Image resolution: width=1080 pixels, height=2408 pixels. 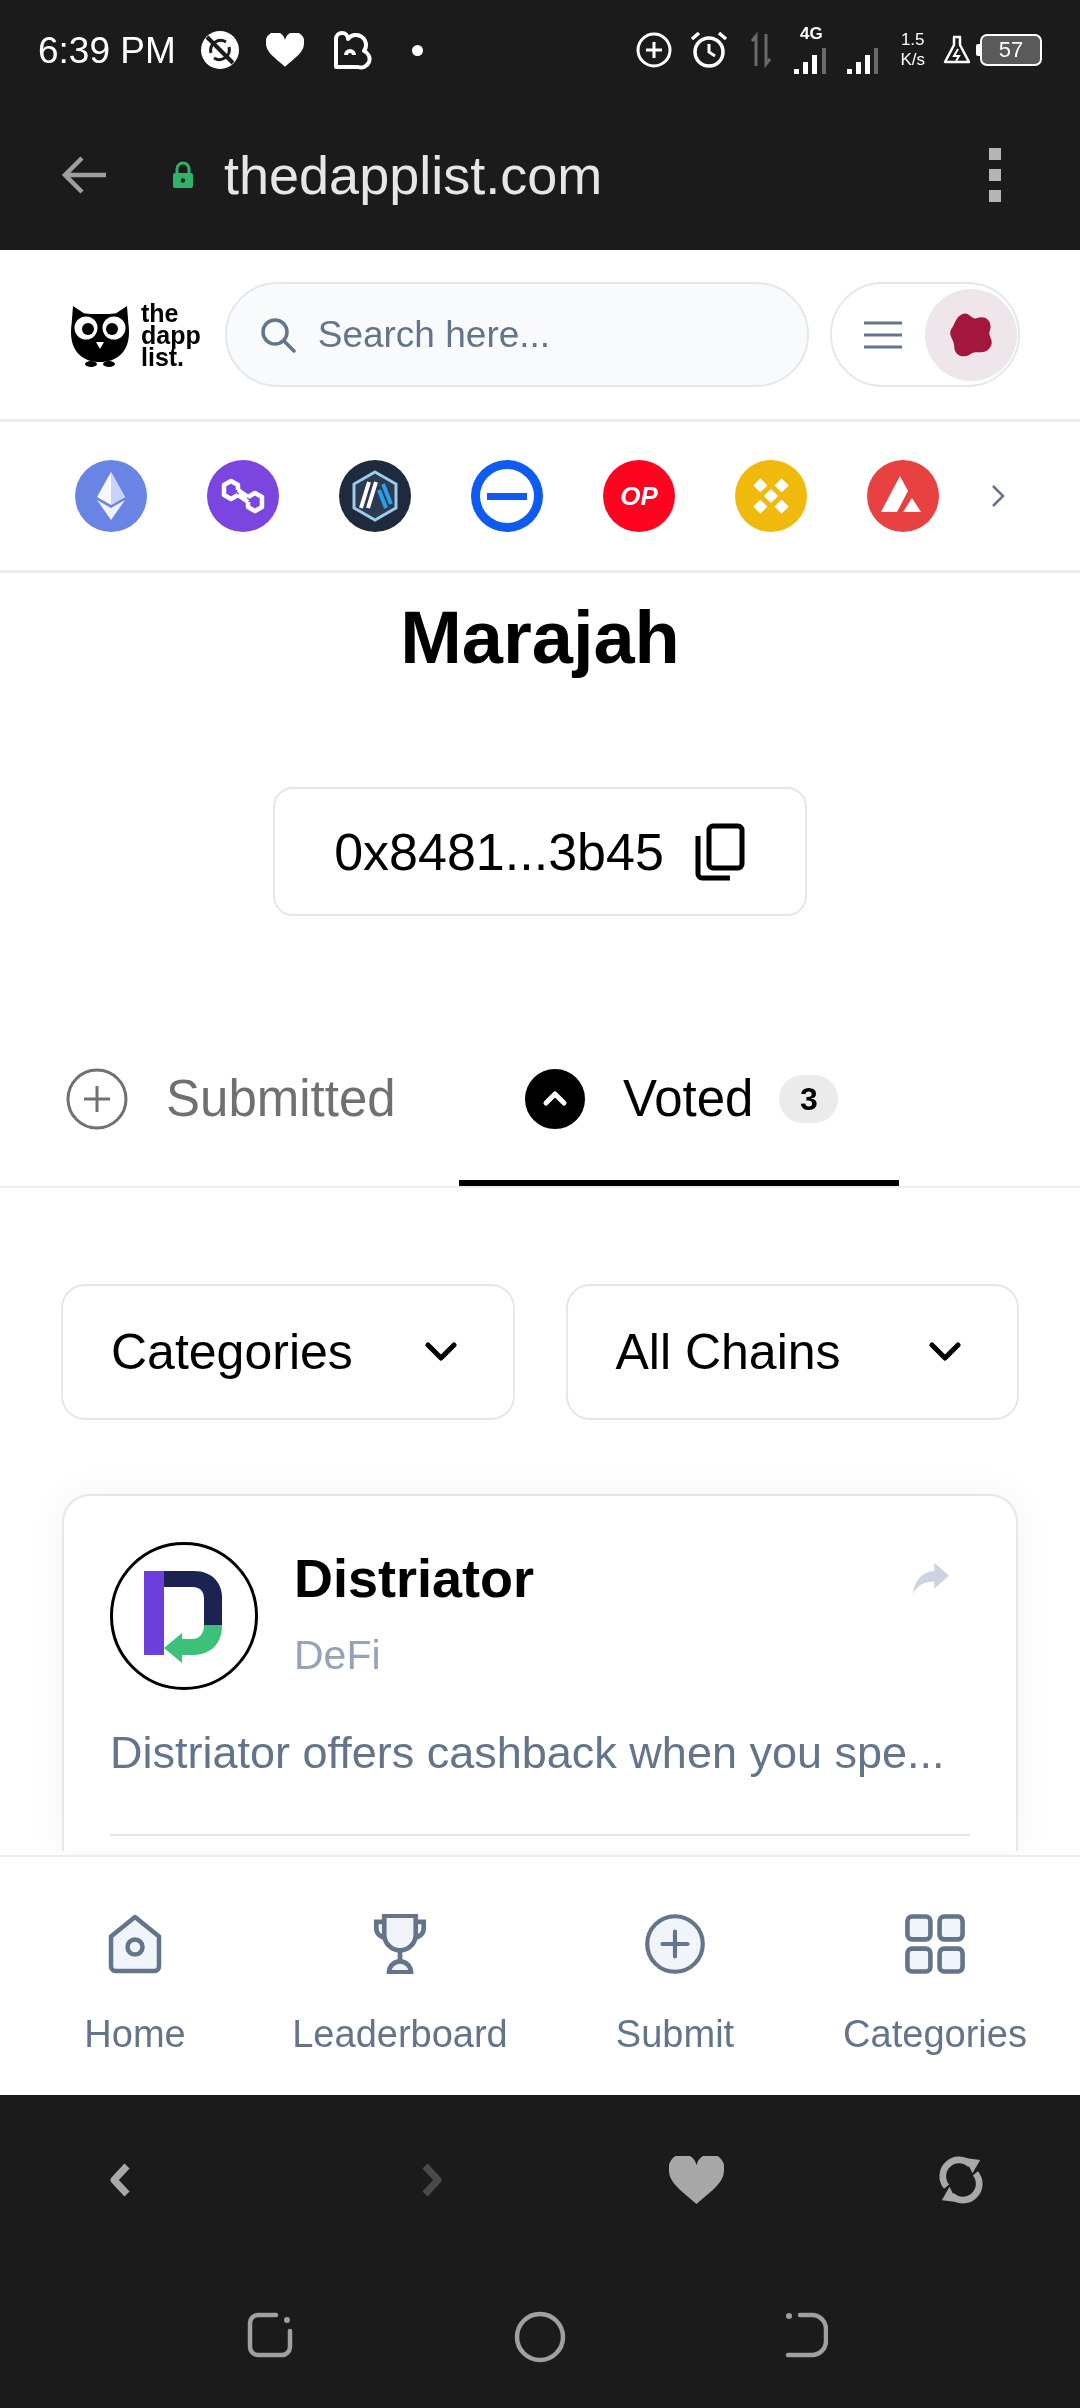 I want to click on clock-time: 6:39 PM, so click(x=107, y=50).